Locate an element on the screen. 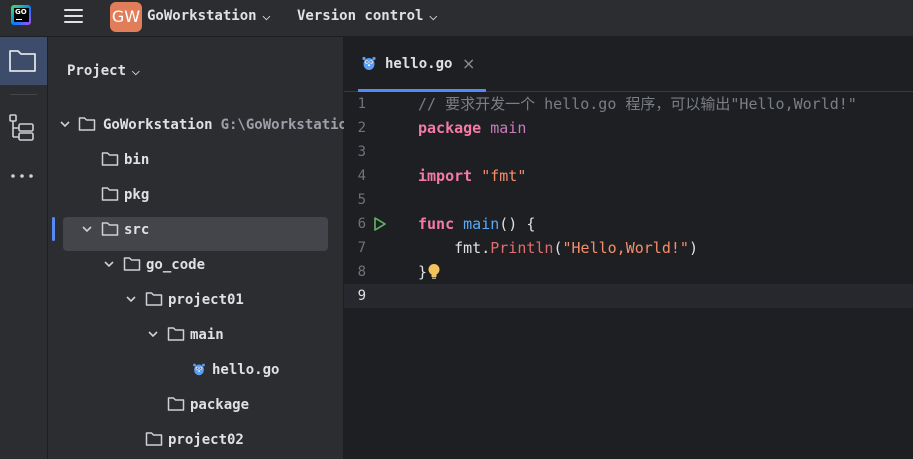  tree-item-hello-go: hello.go is located at coordinates (195, 374).